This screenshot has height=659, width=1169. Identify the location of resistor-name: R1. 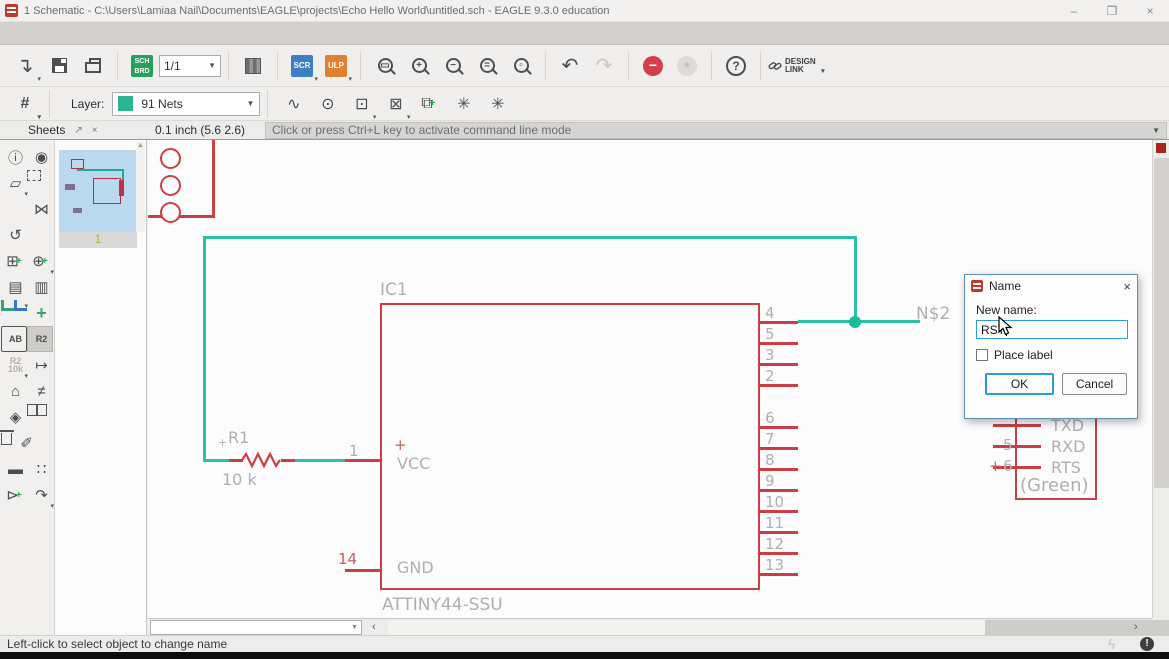
(238, 437).